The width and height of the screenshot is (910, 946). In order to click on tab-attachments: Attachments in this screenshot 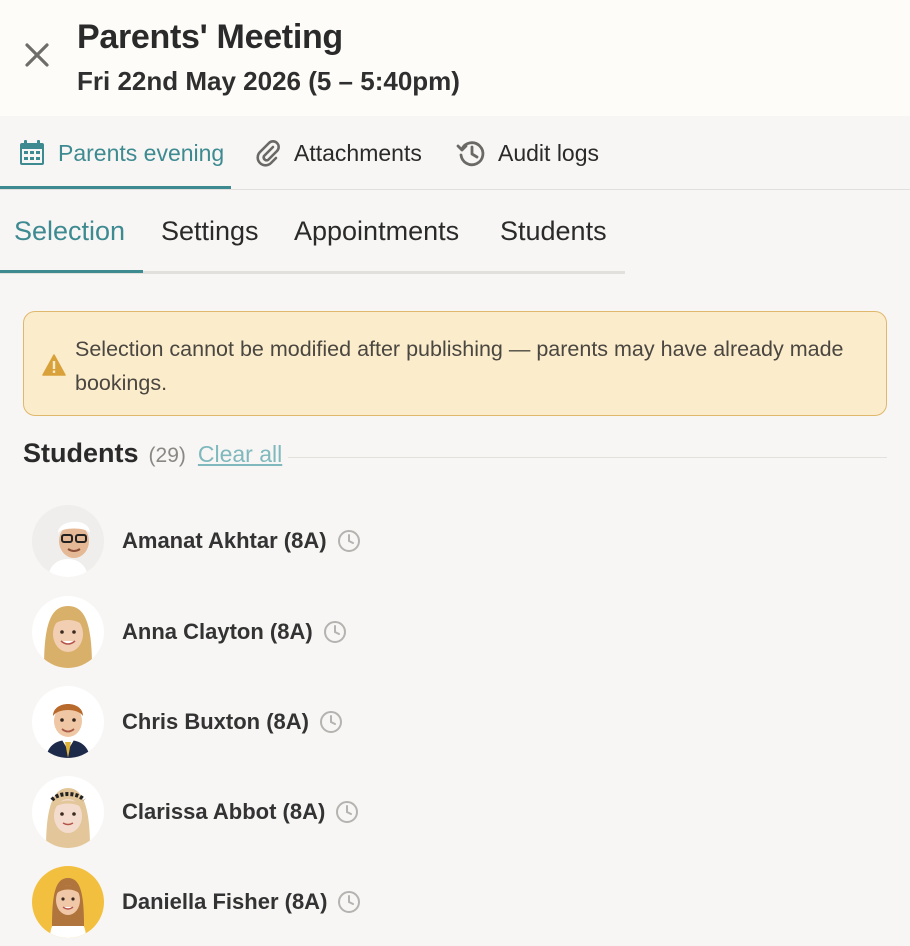, I will do `click(338, 153)`.